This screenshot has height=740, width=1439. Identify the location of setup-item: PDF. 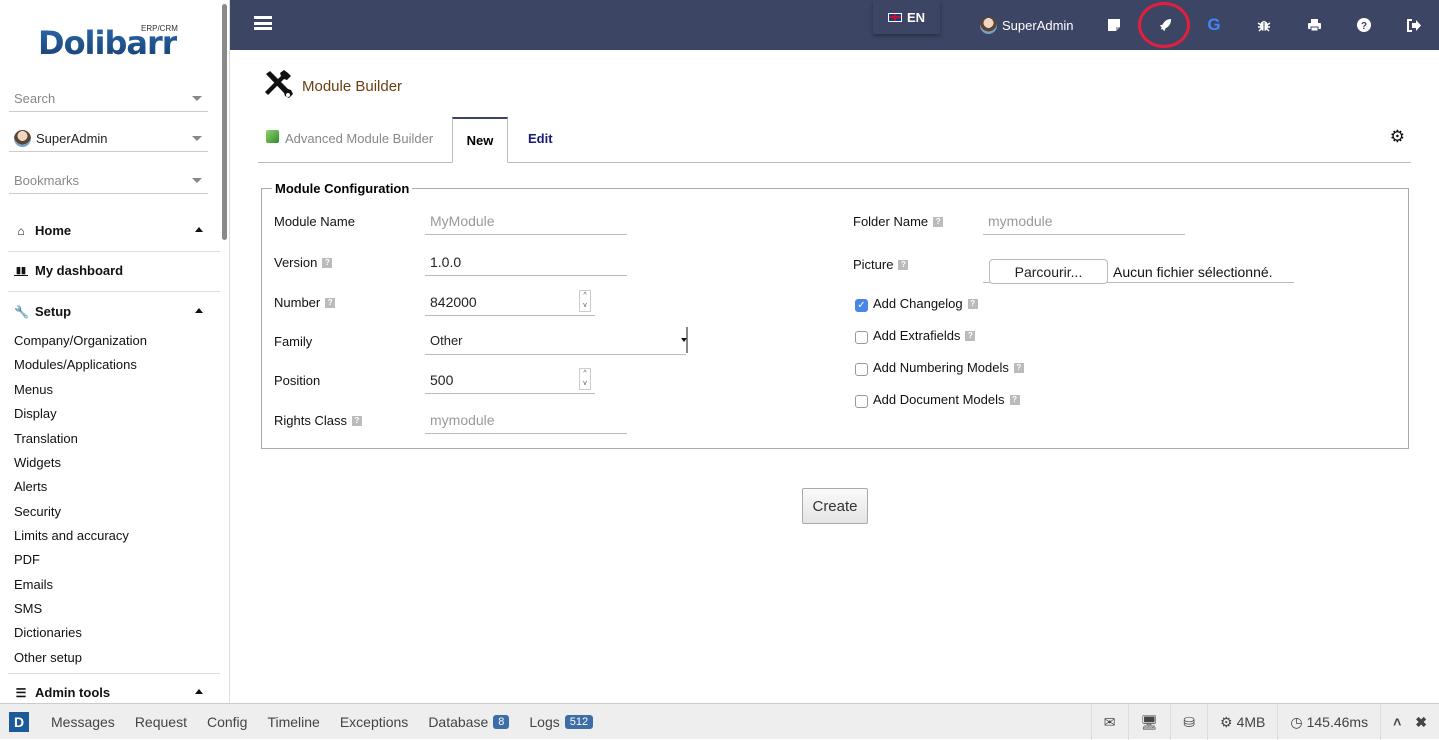
(27, 559).